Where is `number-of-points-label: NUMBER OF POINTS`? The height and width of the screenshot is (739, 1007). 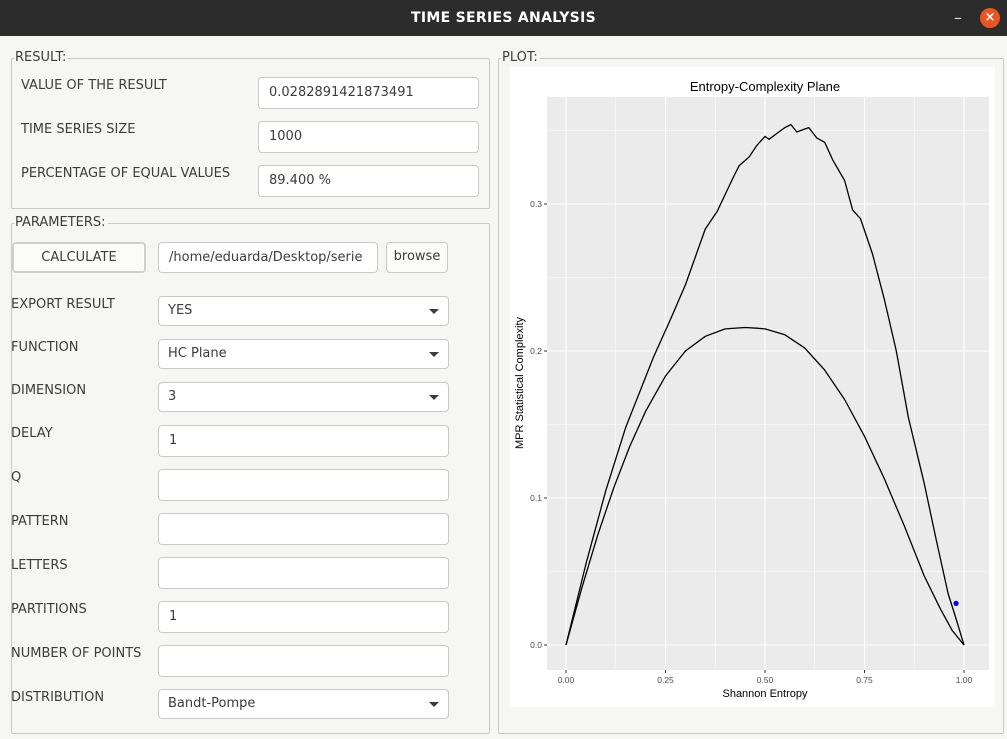 number-of-points-label: NUMBER OF POINTS is located at coordinates (76, 653).